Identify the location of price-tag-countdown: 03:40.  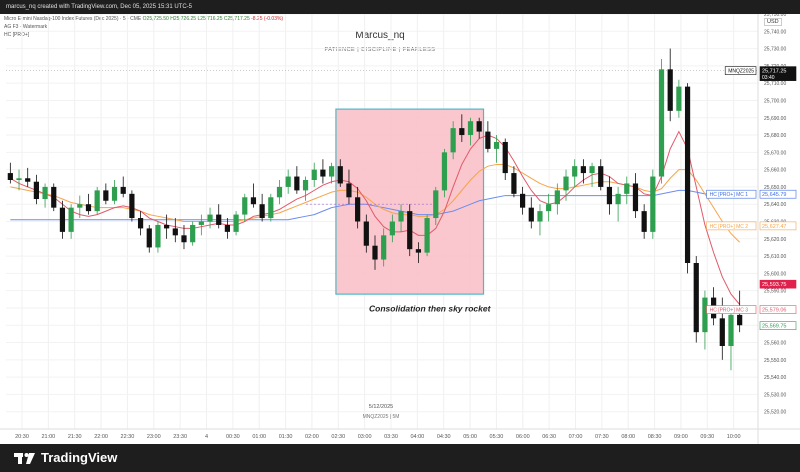
(768, 78).